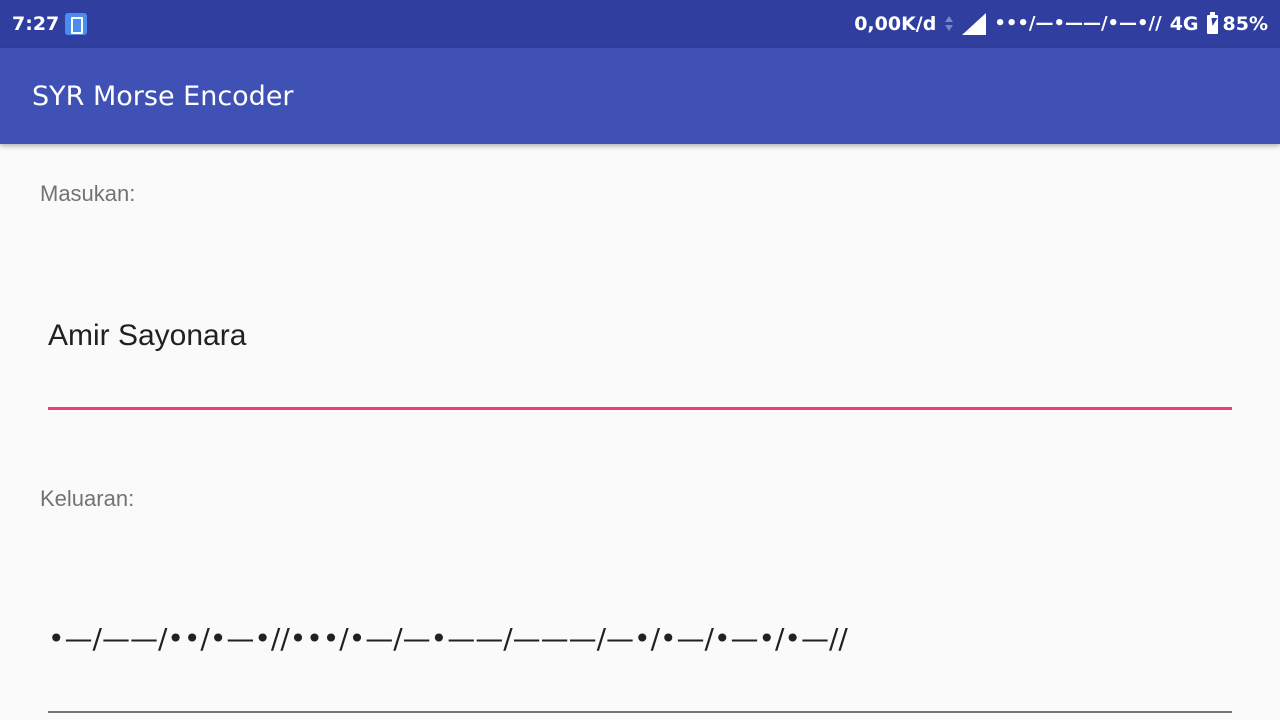  Describe the element at coordinates (640, 408) in the screenshot. I see `input-underline` at that location.